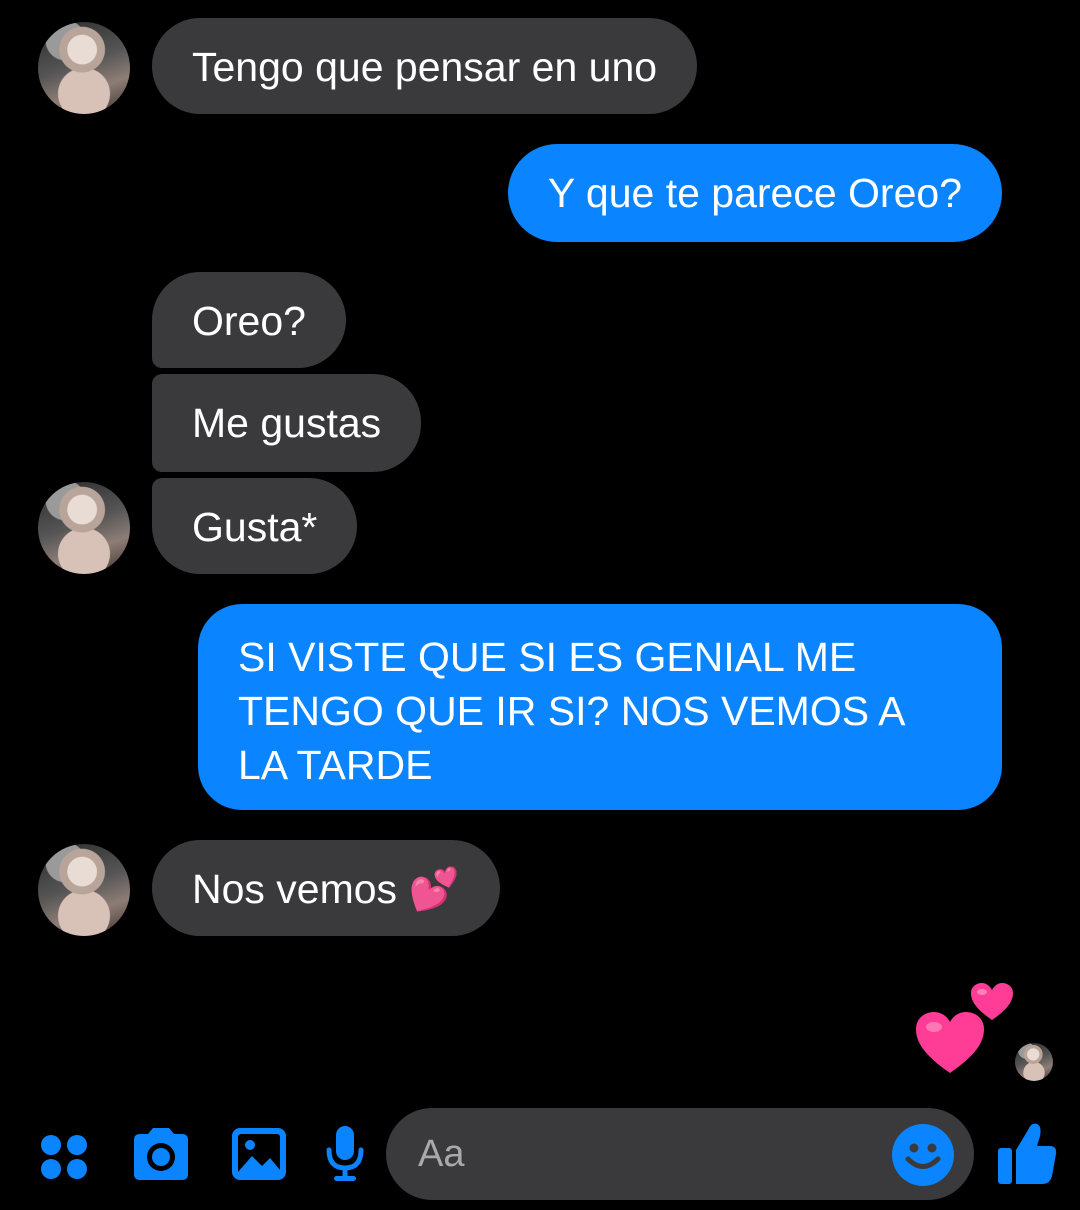 The height and width of the screenshot is (1210, 1080). I want to click on microphone-icon, so click(345, 1154).